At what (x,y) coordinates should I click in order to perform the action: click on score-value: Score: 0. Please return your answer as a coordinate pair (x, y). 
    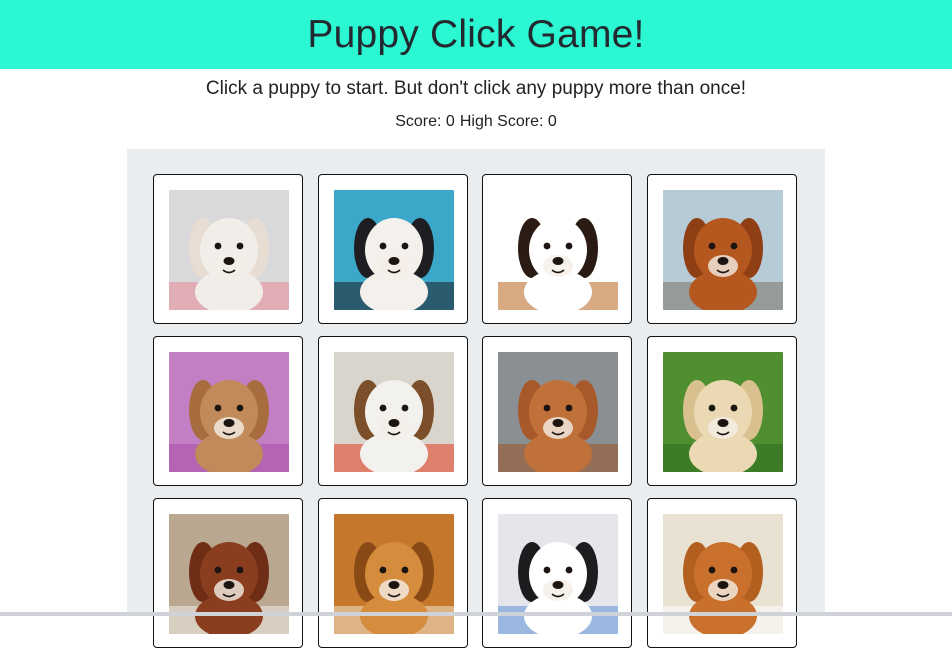
    Looking at the image, I should click on (425, 121).